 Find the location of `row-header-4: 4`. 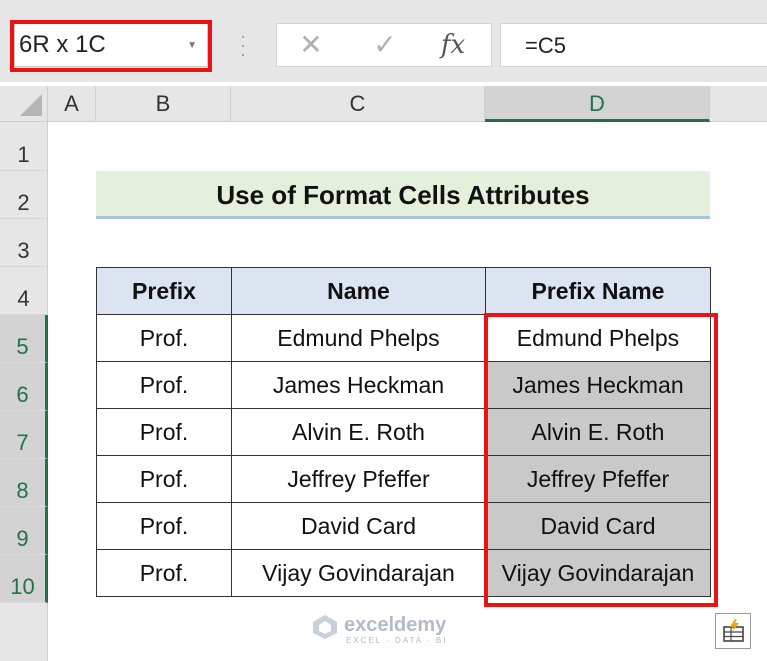

row-header-4: 4 is located at coordinates (24, 291).